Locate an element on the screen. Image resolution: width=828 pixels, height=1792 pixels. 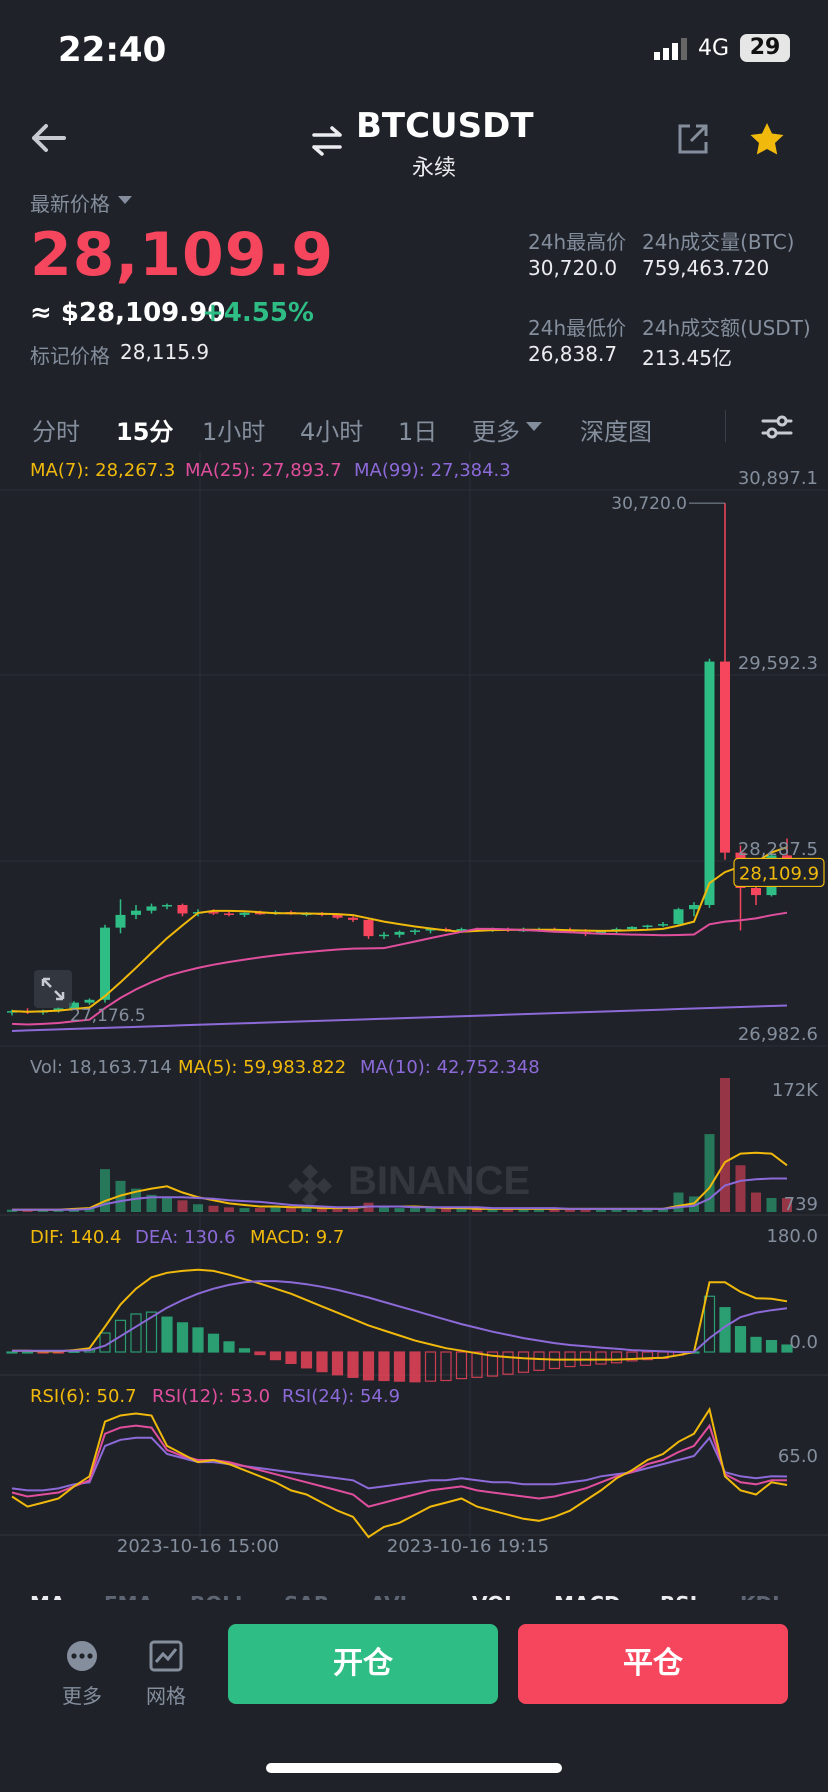
open-position-button: 开仓 is located at coordinates (363, 1664).